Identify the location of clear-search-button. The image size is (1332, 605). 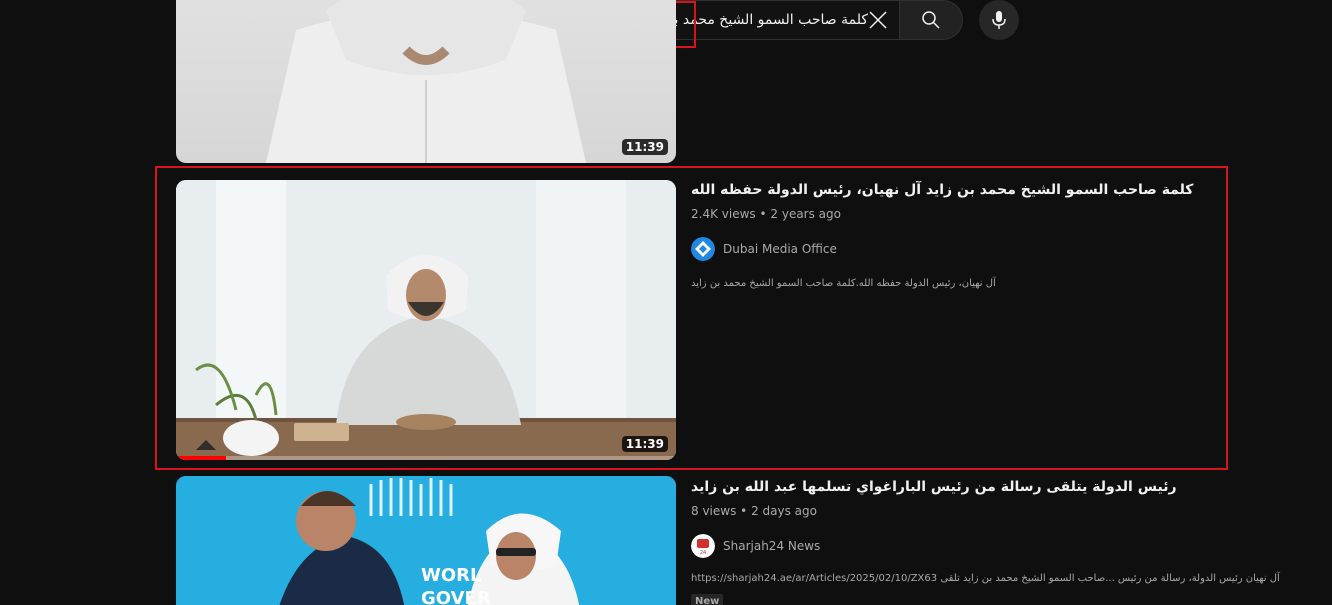
(878, 20).